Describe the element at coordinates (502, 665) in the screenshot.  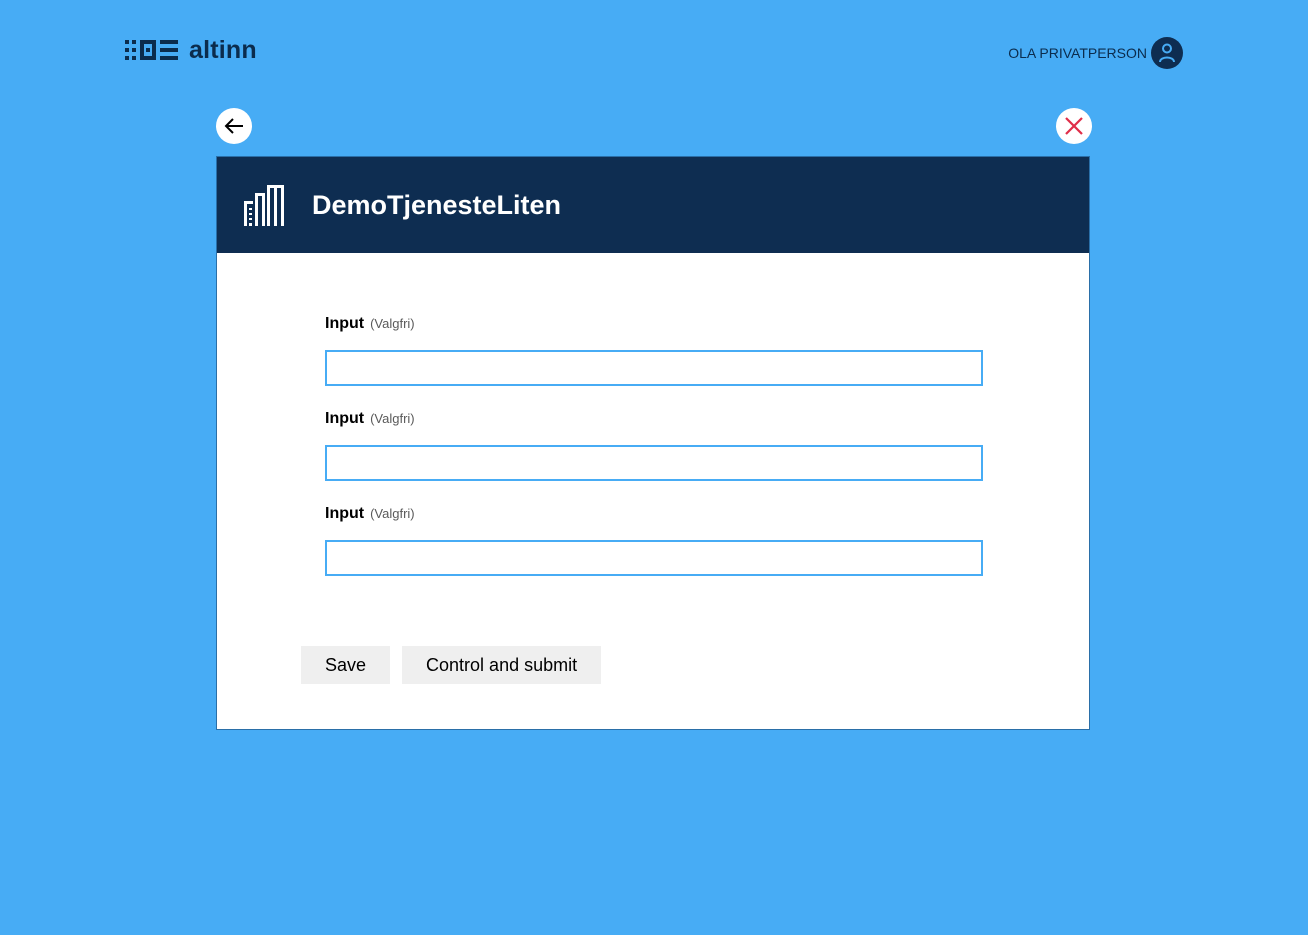
I see `control-and-submit-button: Control and submit` at that location.